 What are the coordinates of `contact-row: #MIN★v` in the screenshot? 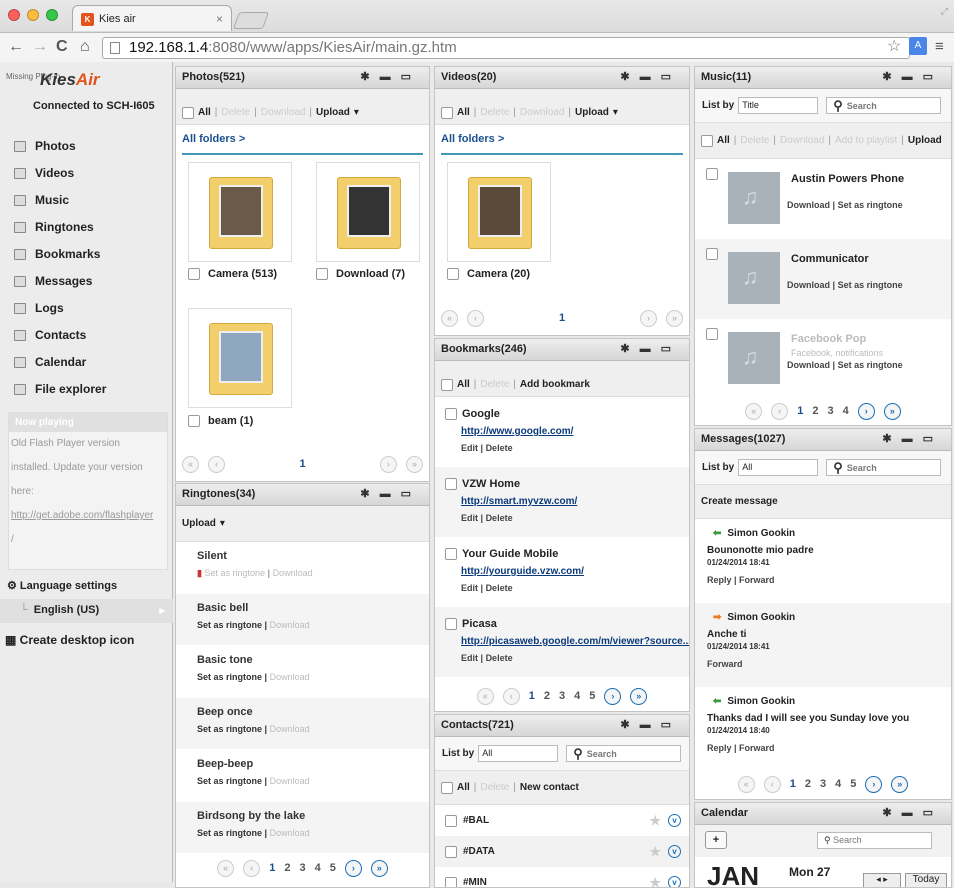 It's located at (562, 877).